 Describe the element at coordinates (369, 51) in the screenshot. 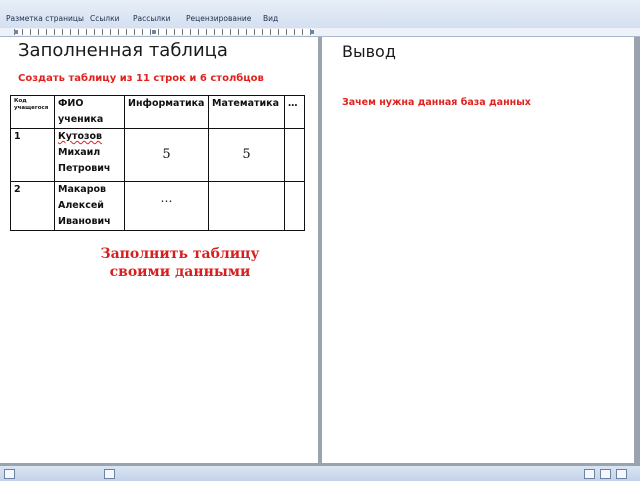

I see `page-title-right: Вывод` at that location.